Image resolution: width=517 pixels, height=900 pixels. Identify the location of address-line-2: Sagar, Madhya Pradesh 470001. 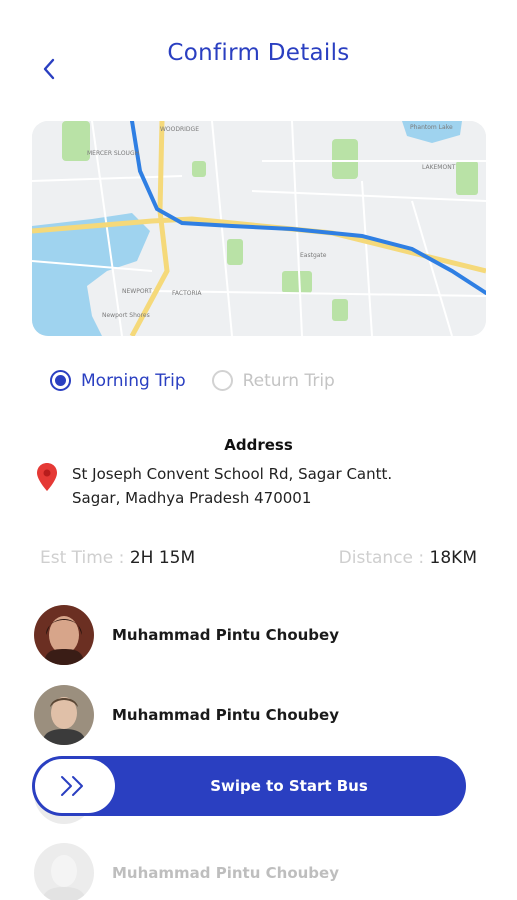
(192, 498).